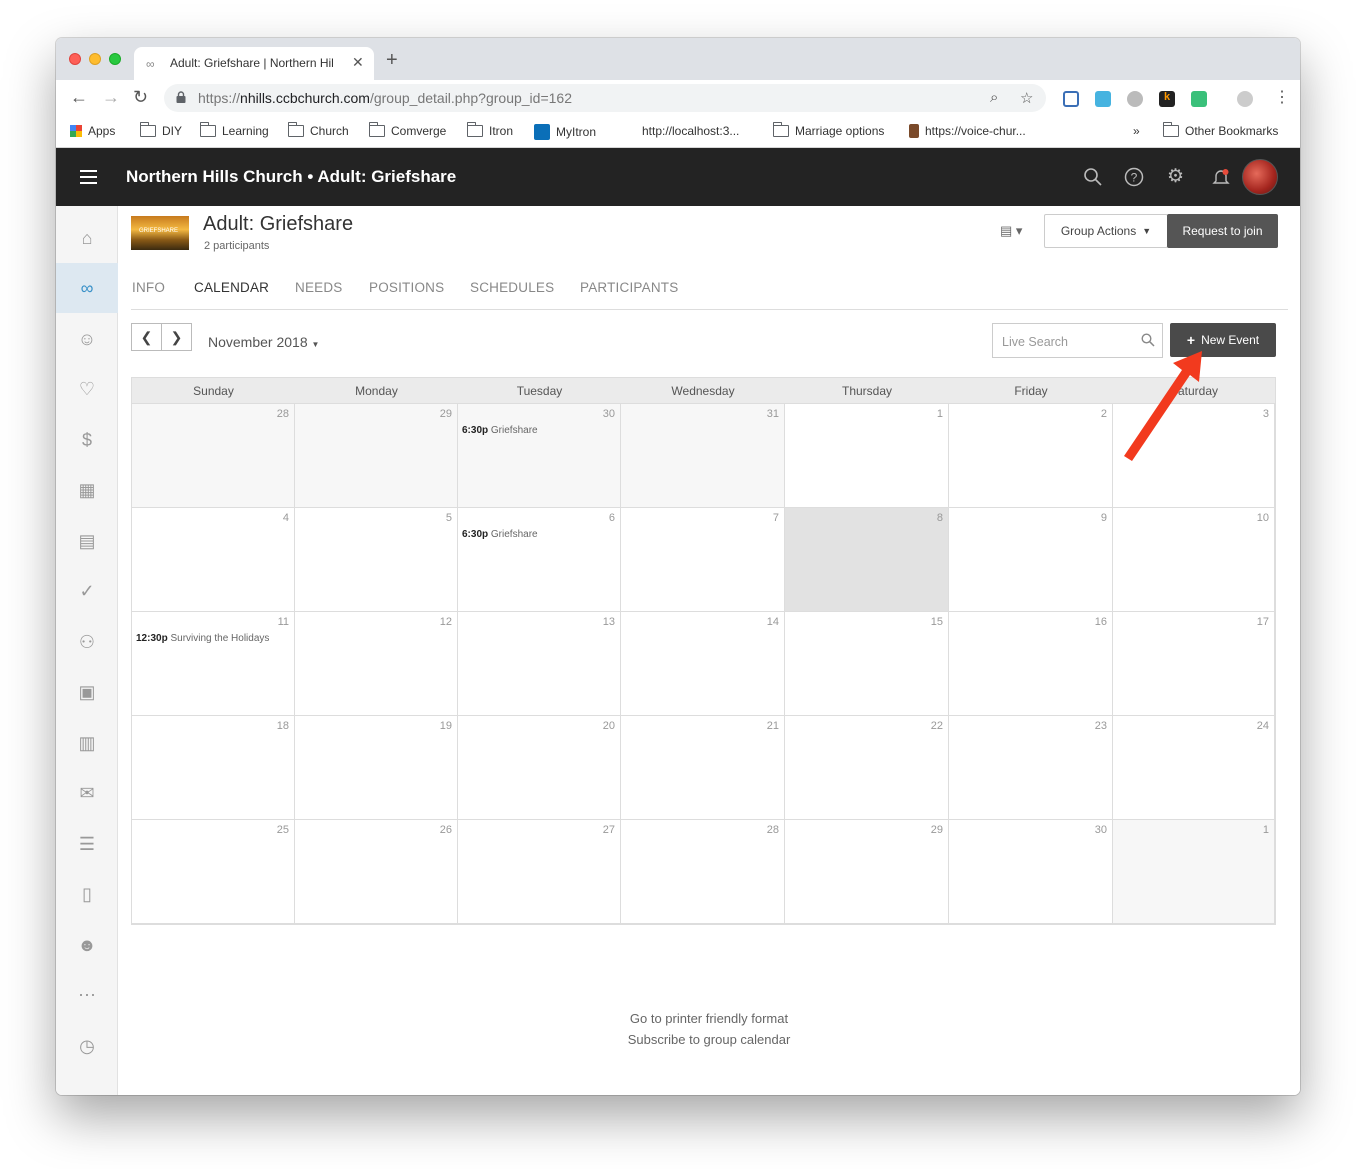 The width and height of the screenshot is (1356, 1169). I want to click on zoom-icon: ⌕, so click(994, 97).